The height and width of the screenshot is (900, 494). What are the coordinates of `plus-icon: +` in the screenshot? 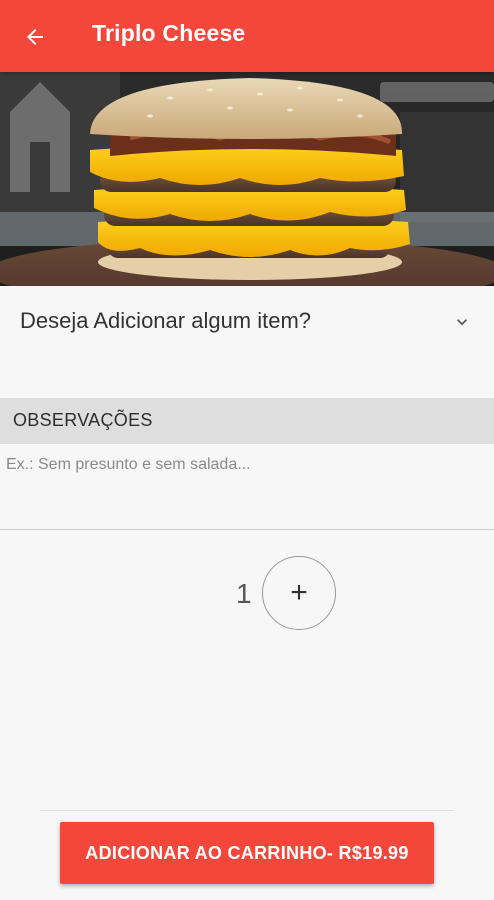 It's located at (299, 592).